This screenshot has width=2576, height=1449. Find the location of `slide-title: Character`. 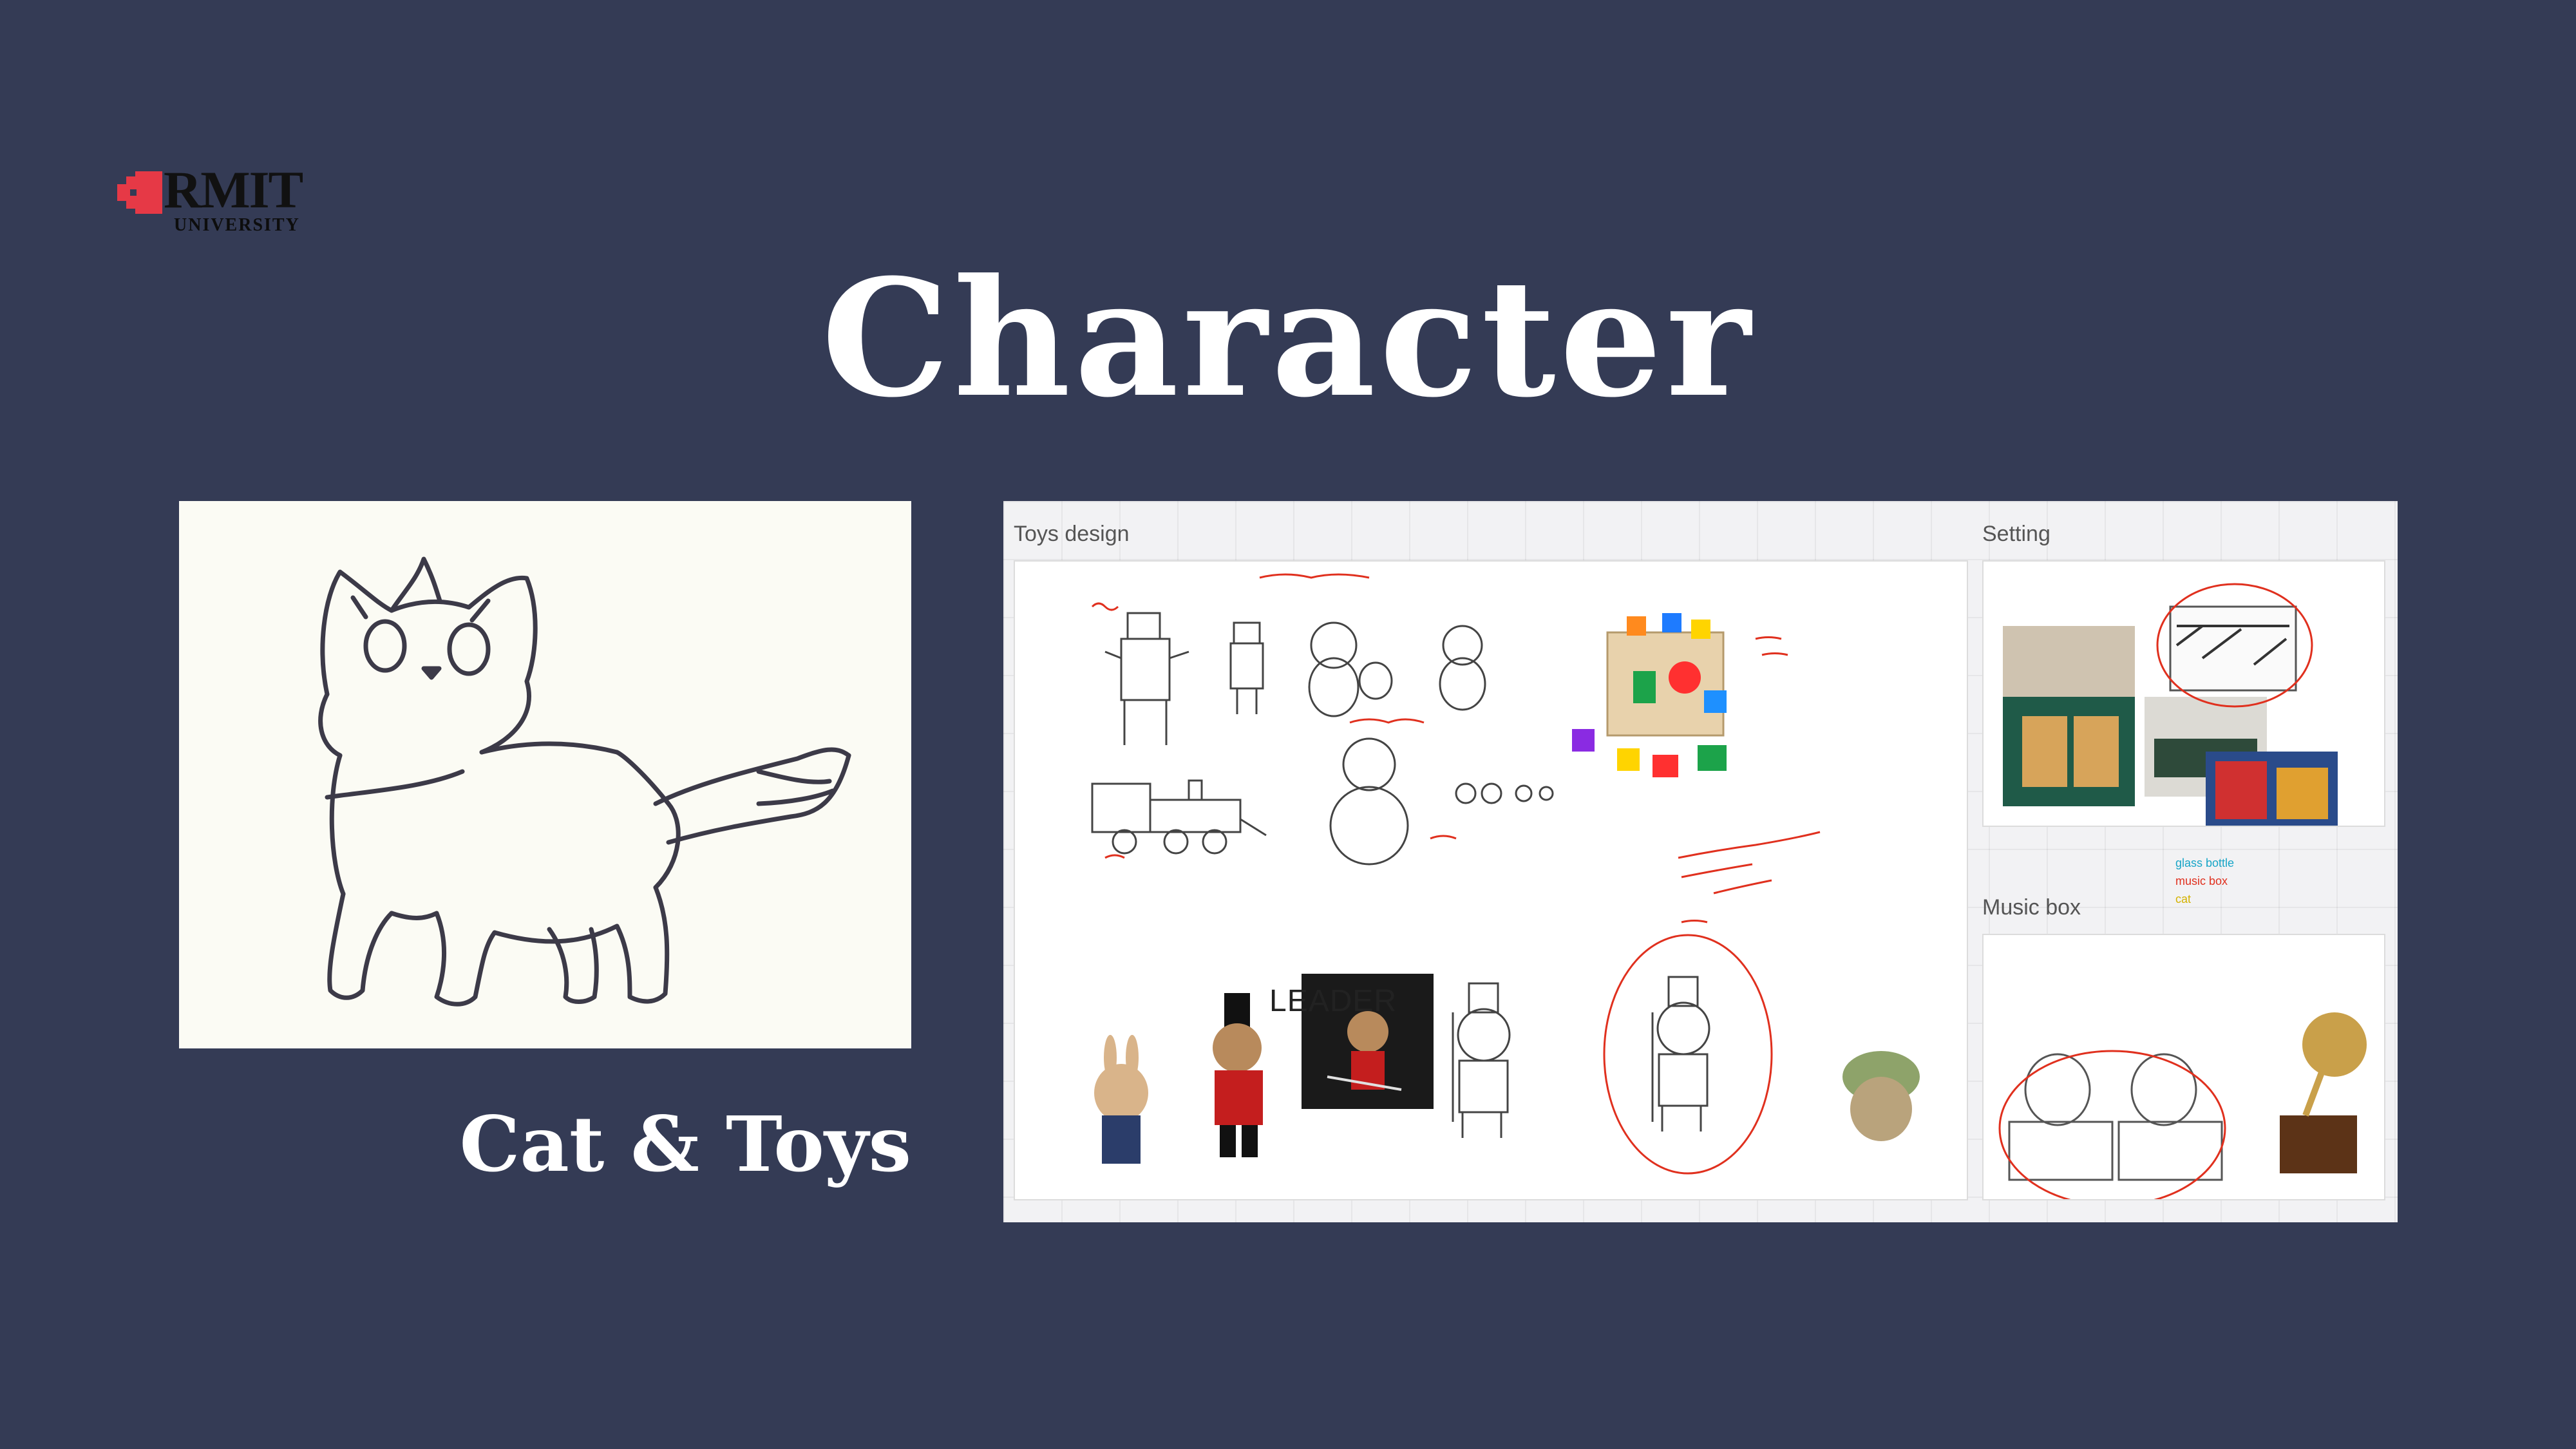

slide-title: Character is located at coordinates (1288, 338).